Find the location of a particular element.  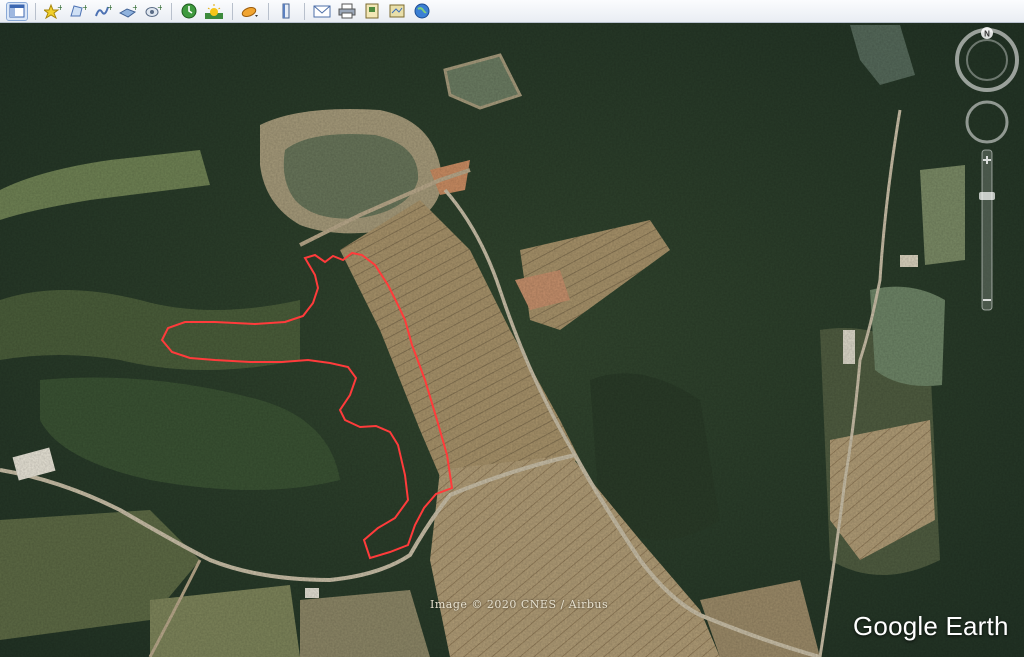

compass-north-label: N is located at coordinates (987, 34).